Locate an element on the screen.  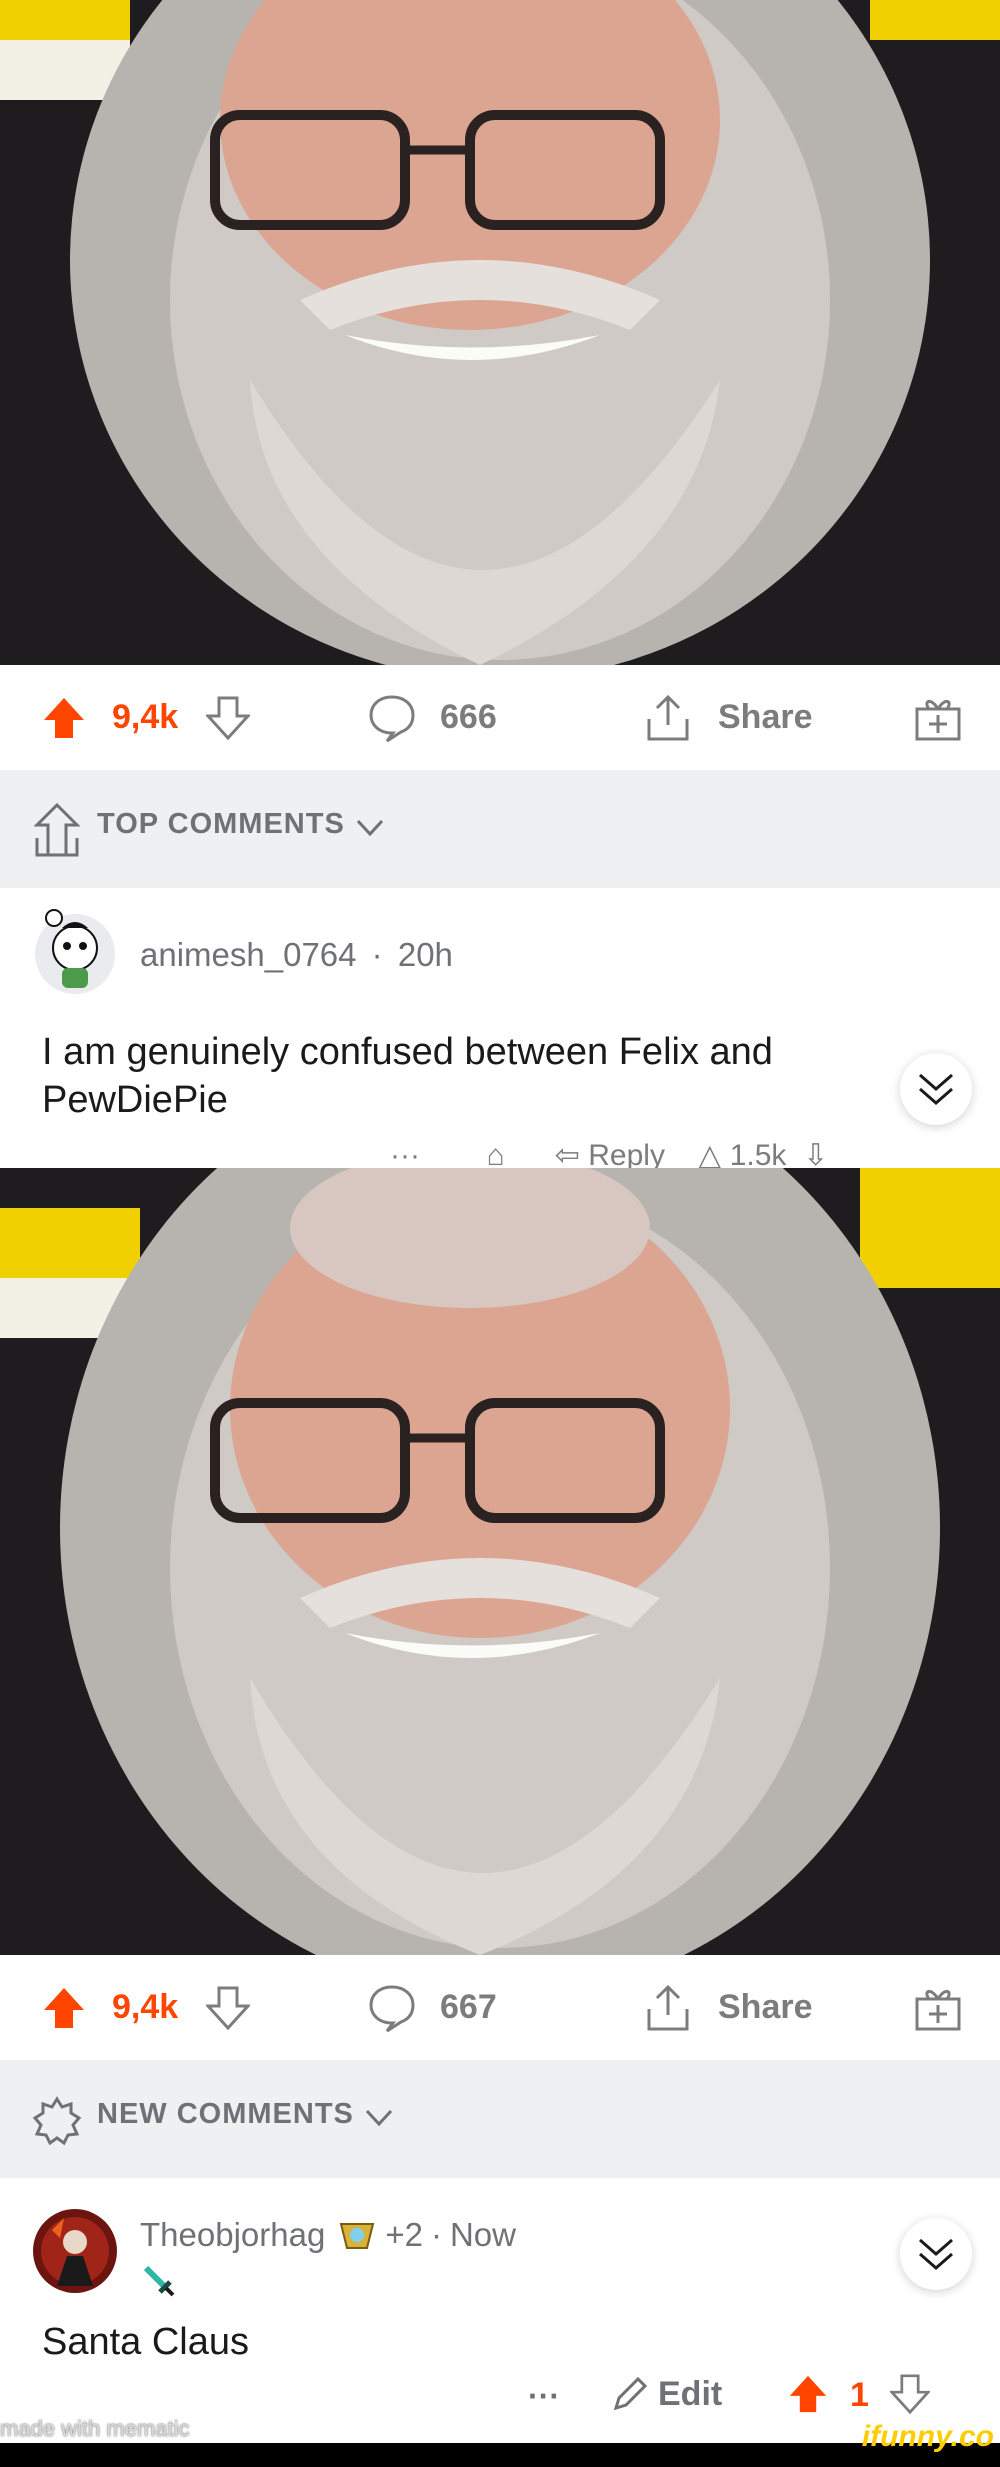
pencil-icon is located at coordinates (630, 2393).